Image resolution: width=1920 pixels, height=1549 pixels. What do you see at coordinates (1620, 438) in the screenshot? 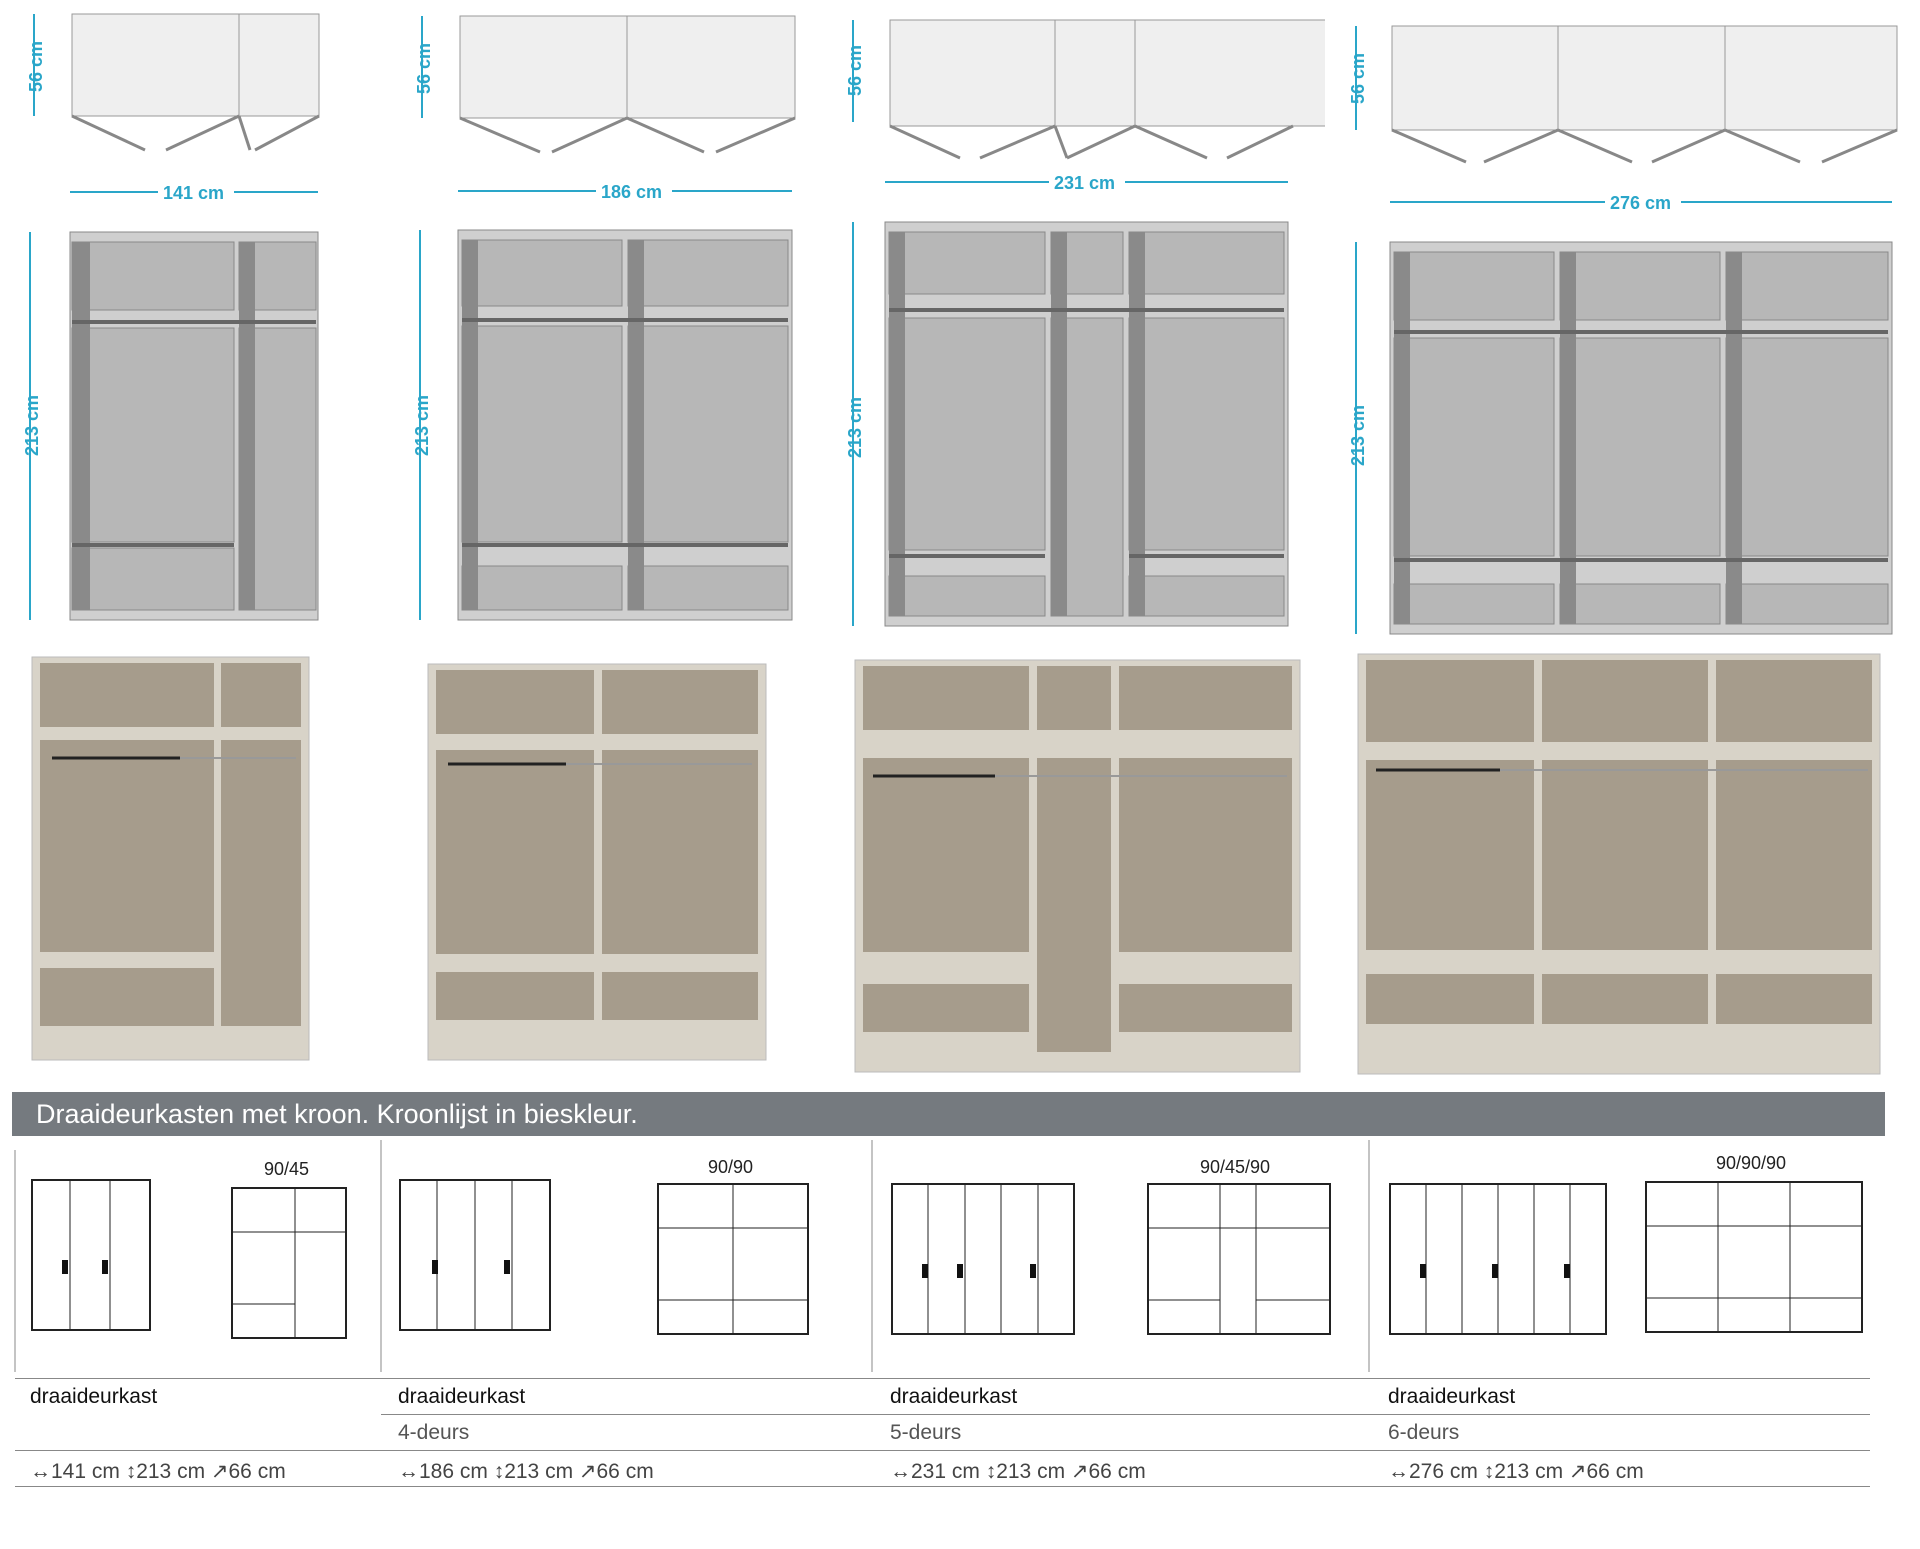
I see `front-elevation-4: 213 cm` at bounding box center [1620, 438].